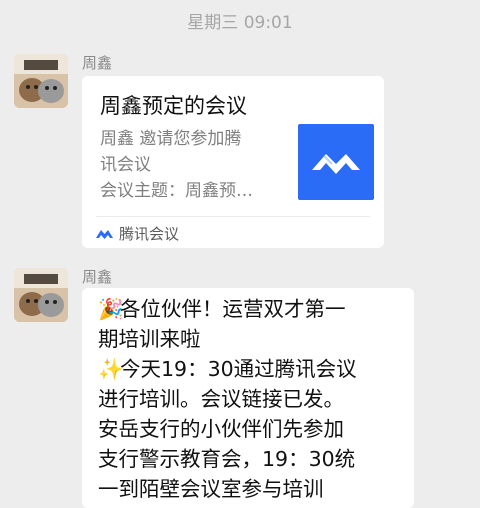 The height and width of the screenshot is (508, 480). I want to click on card-divider, so click(233, 216).